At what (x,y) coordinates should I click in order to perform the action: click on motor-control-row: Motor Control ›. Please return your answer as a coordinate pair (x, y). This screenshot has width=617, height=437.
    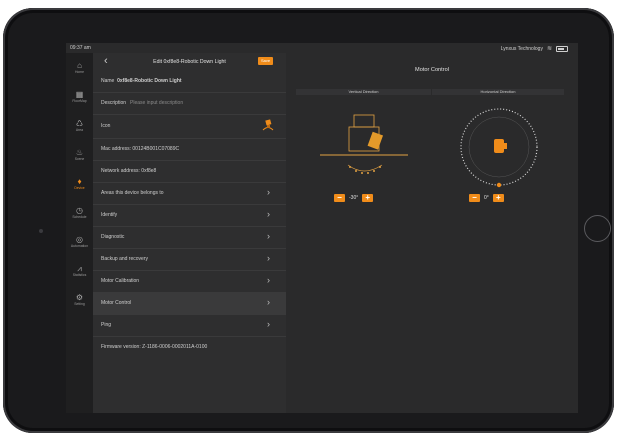
    Looking at the image, I should click on (189, 304).